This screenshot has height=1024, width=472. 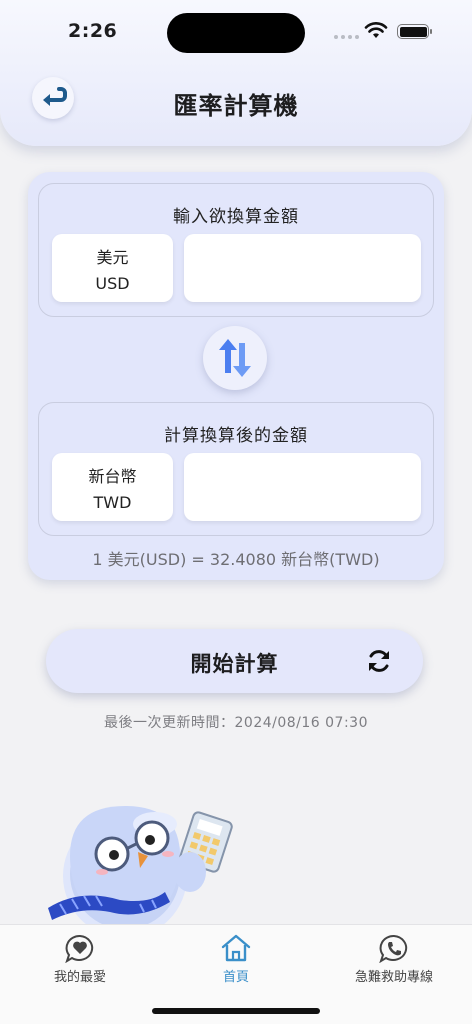 I want to click on swap-arrows-icon, so click(x=235, y=358).